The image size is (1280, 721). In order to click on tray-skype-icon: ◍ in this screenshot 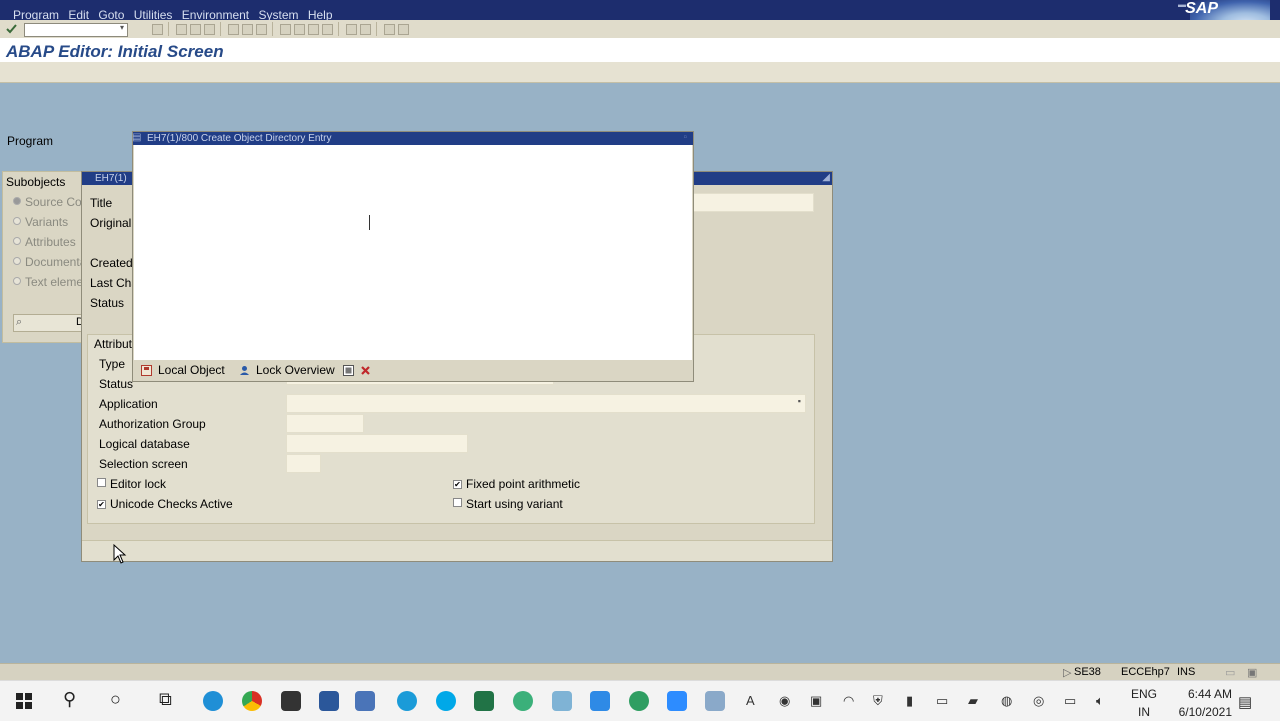, I will do `click(1006, 701)`.